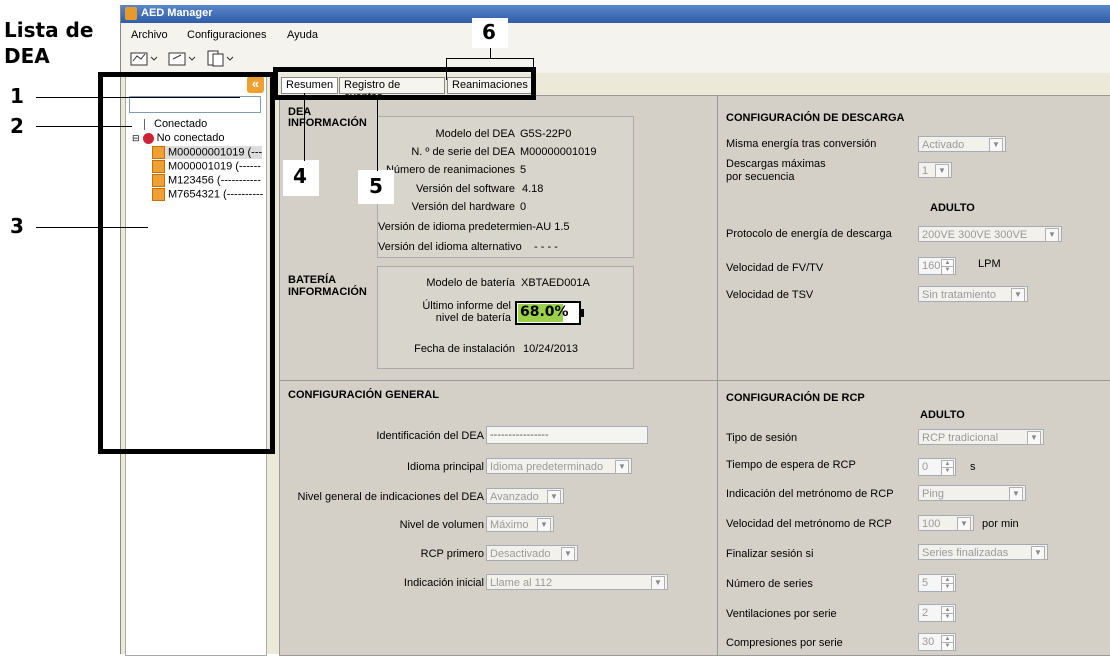  Describe the element at coordinates (521, 583) in the screenshot. I see `initial-prompt-value: Llame al 112` at that location.